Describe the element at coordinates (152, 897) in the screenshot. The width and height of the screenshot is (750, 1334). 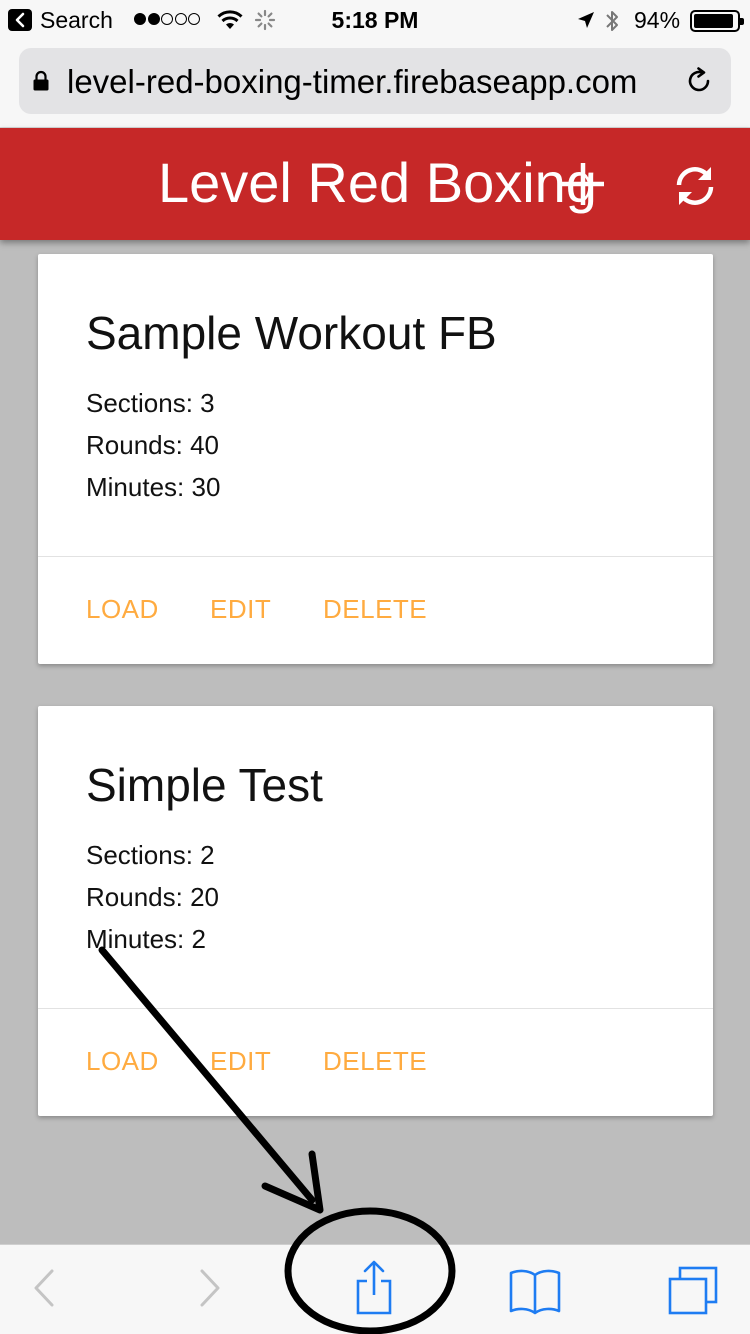
I see `workout-rounds: Rounds: 20` at that location.